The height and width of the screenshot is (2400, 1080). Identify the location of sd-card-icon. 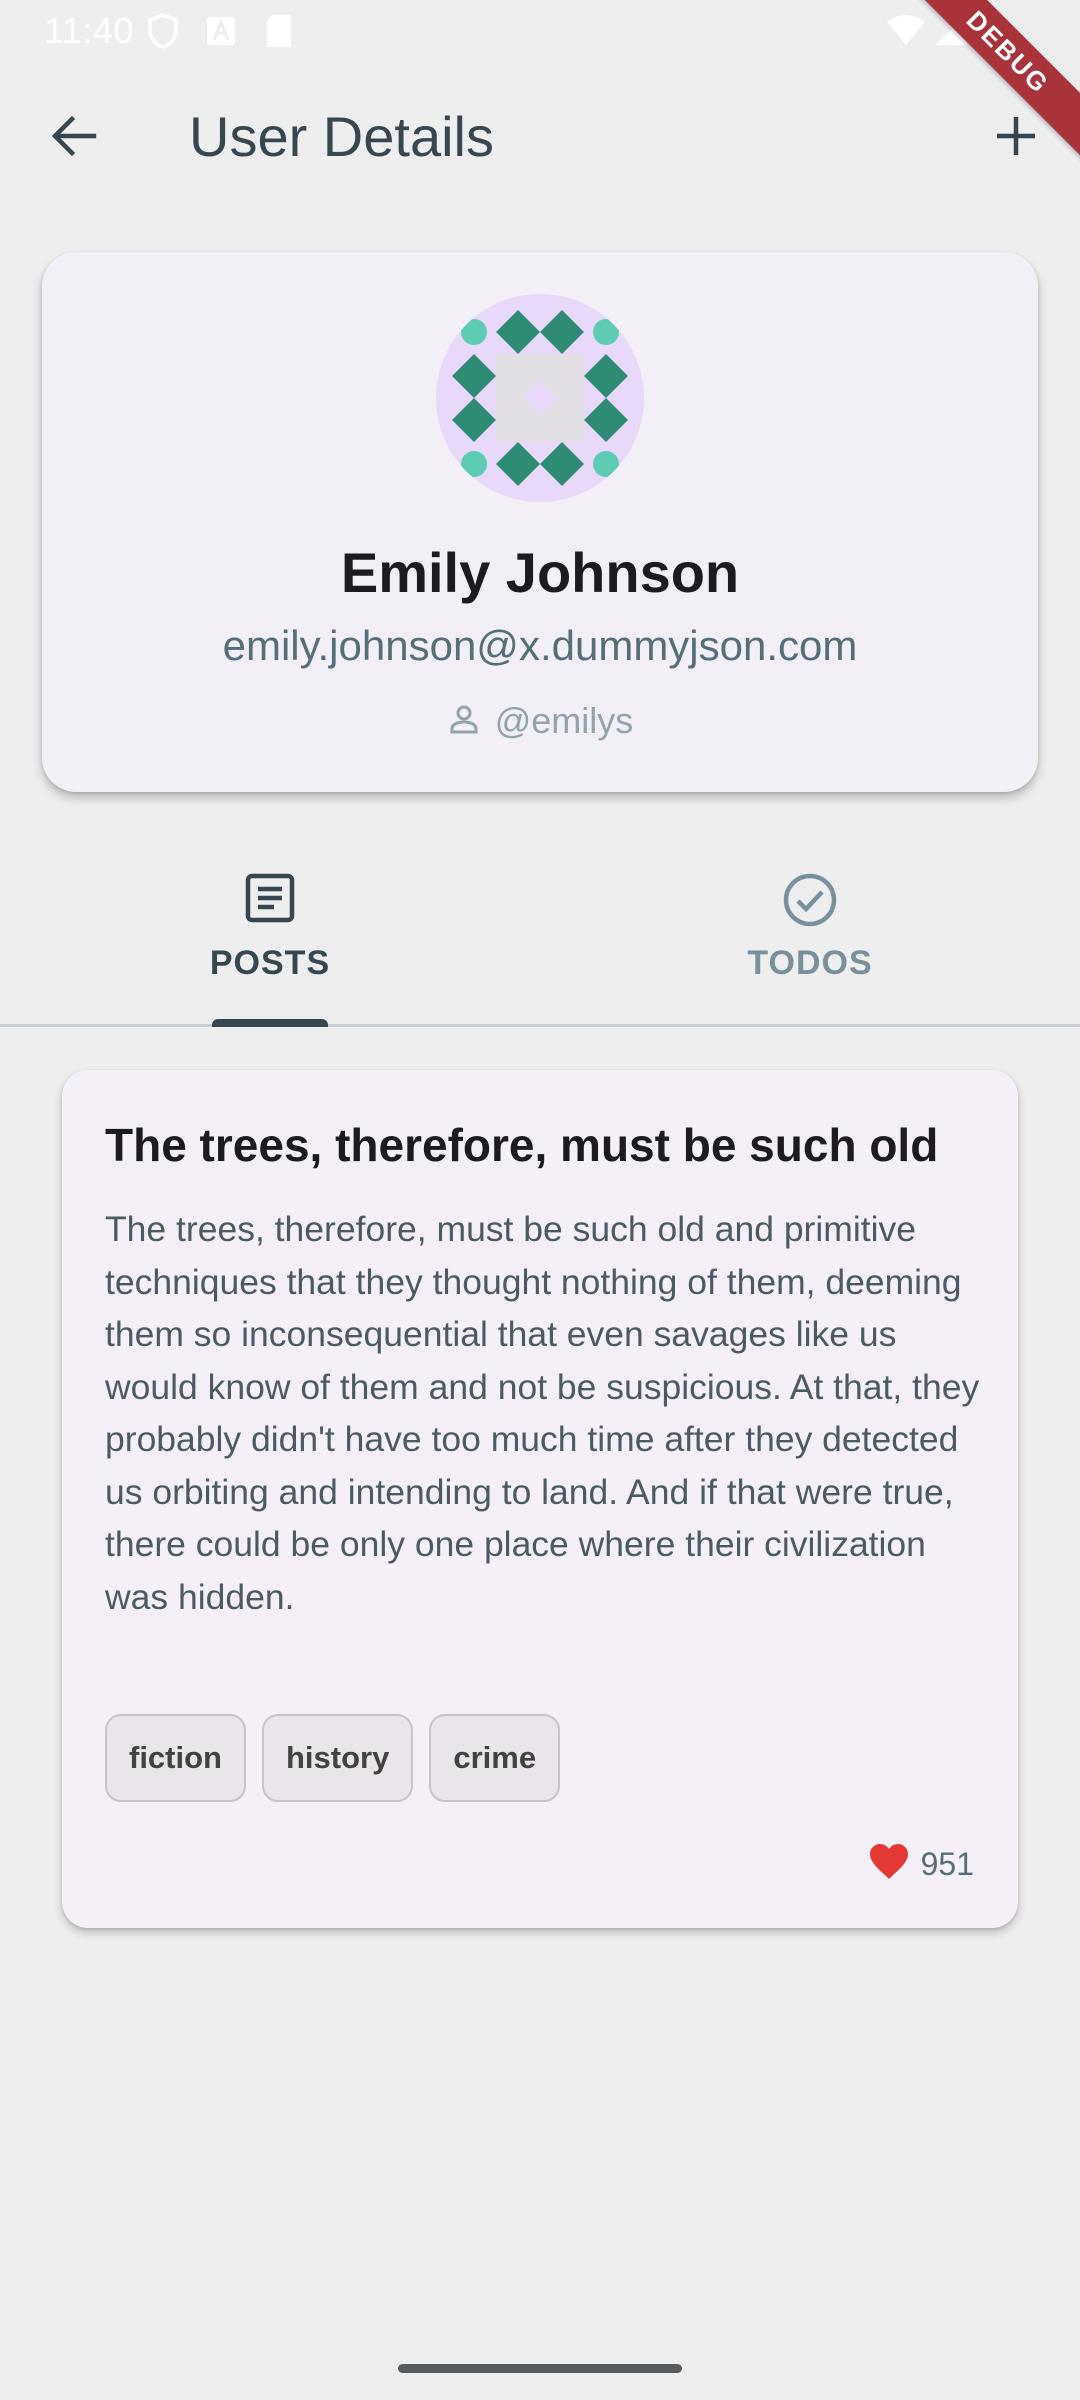
(279, 33).